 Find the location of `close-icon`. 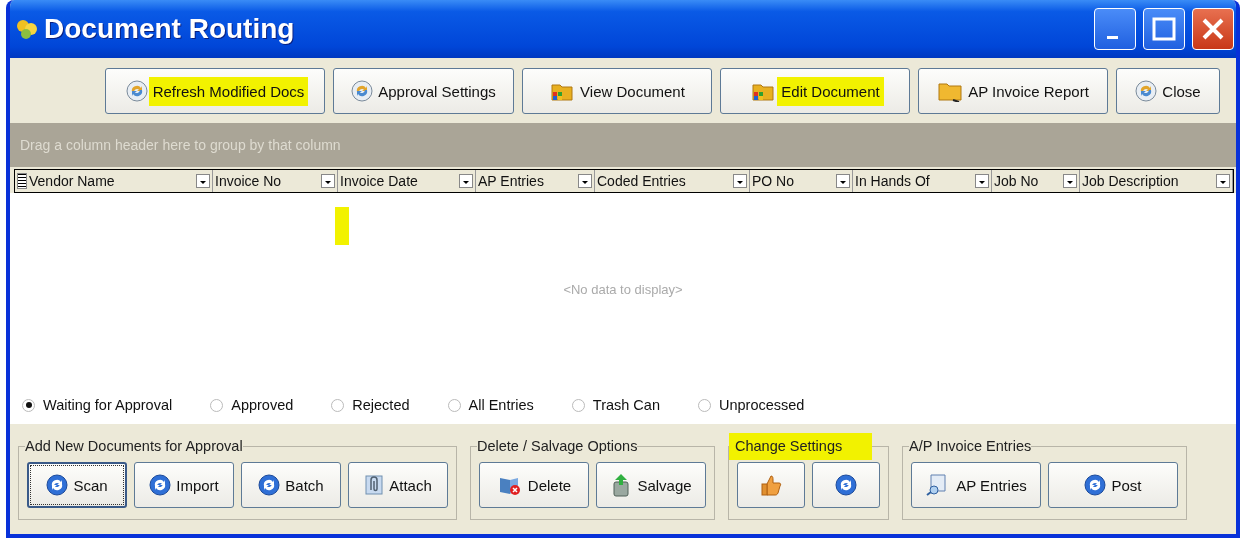

close-icon is located at coordinates (1213, 29).